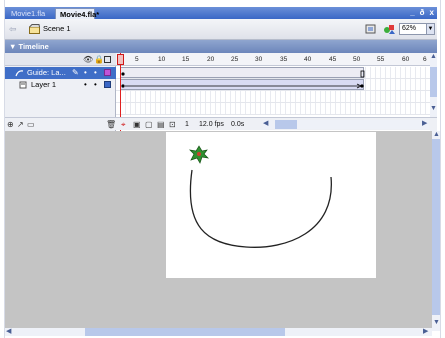  Describe the element at coordinates (333, 59) in the screenshot. I see `ruler-tick: 45` at that location.